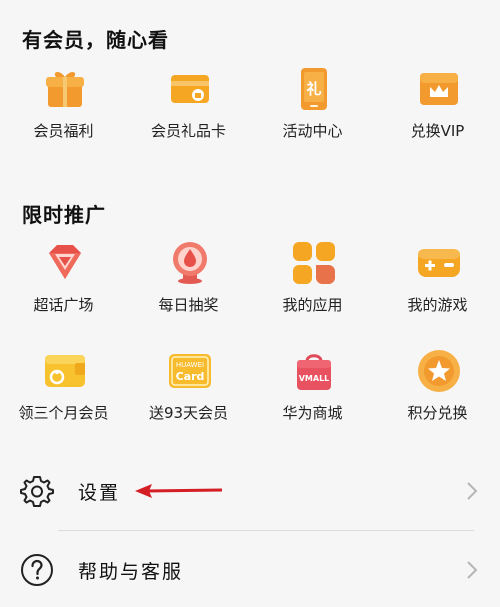 The width and height of the screenshot is (500, 607). I want to click on tile-points-exchange: 积分兑换, so click(437, 394).